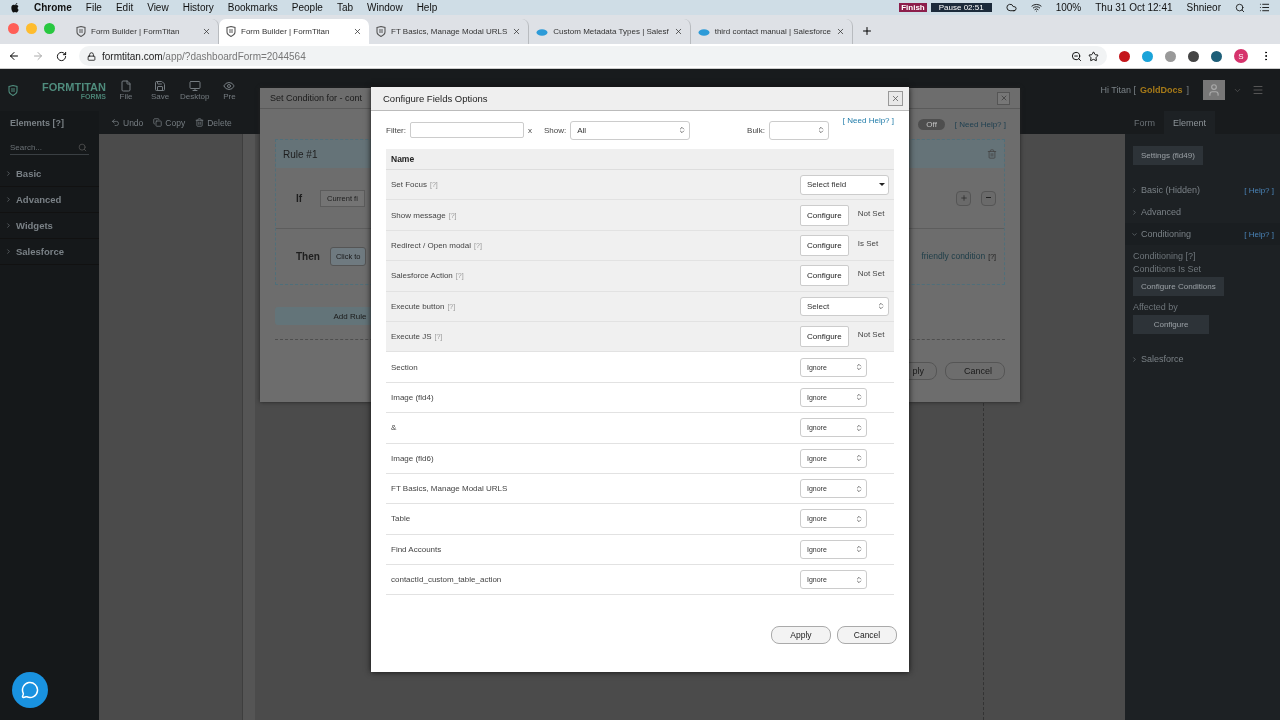  Describe the element at coordinates (411, 337) in the screenshot. I see `field-name: Execute JS` at that location.